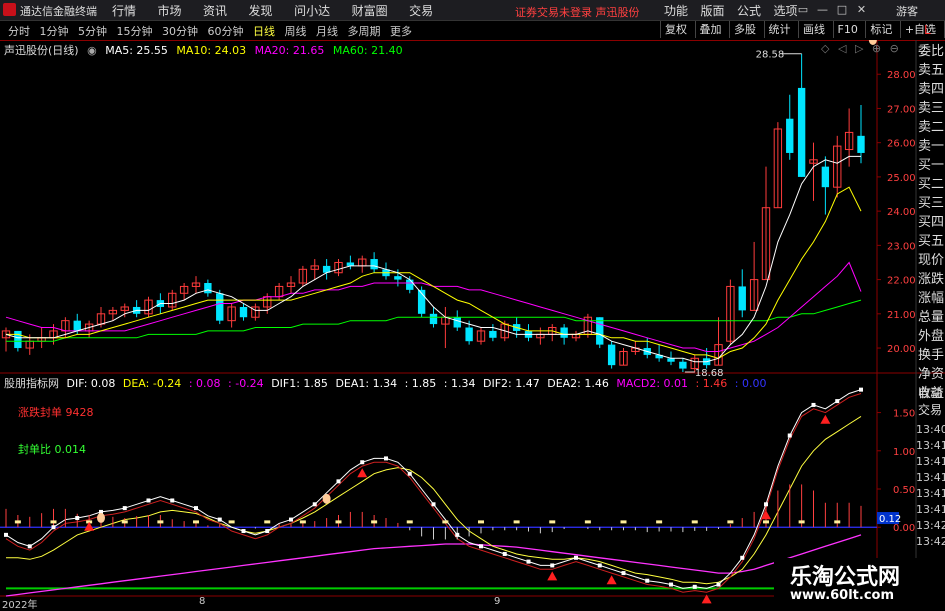  I want to click on tool-mark: 标记, so click(880, 29).